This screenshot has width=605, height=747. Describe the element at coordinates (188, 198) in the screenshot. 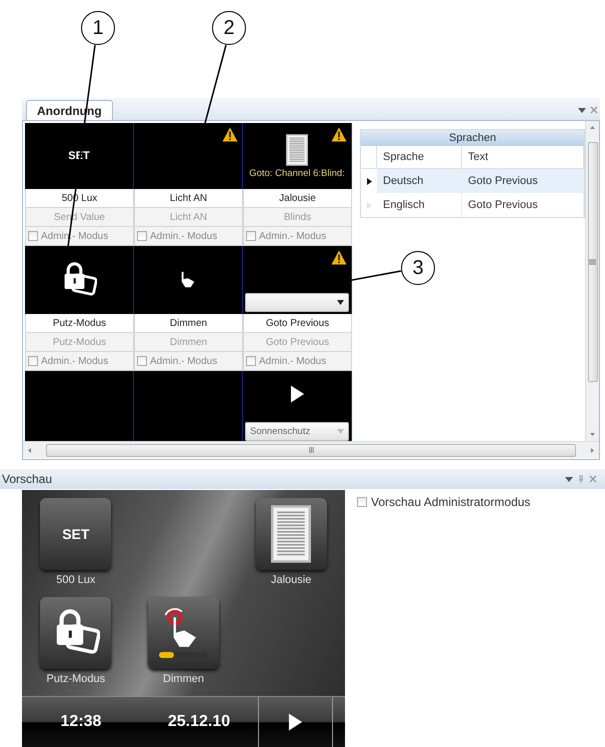

I see `tile-name: Licht AN` at that location.